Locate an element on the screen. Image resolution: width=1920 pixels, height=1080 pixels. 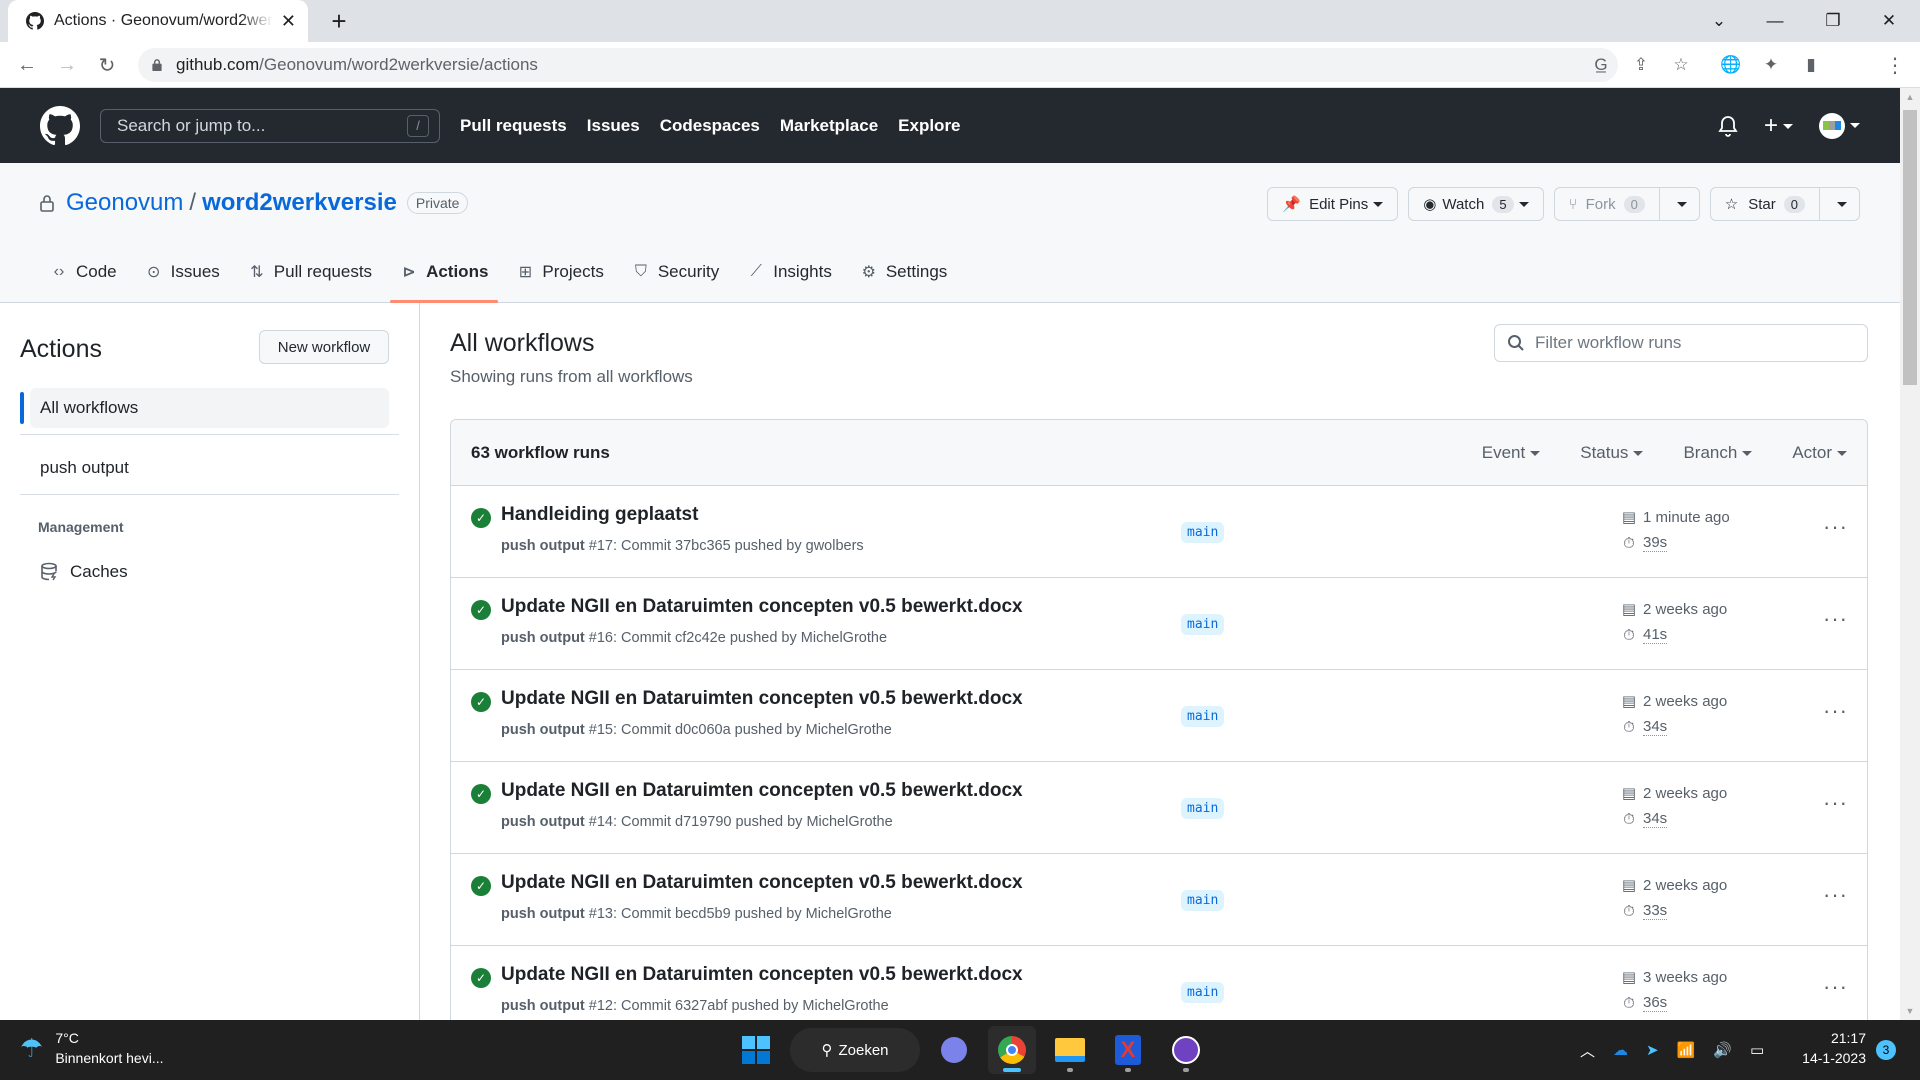
notification-badge: 3 is located at coordinates (1886, 1050).